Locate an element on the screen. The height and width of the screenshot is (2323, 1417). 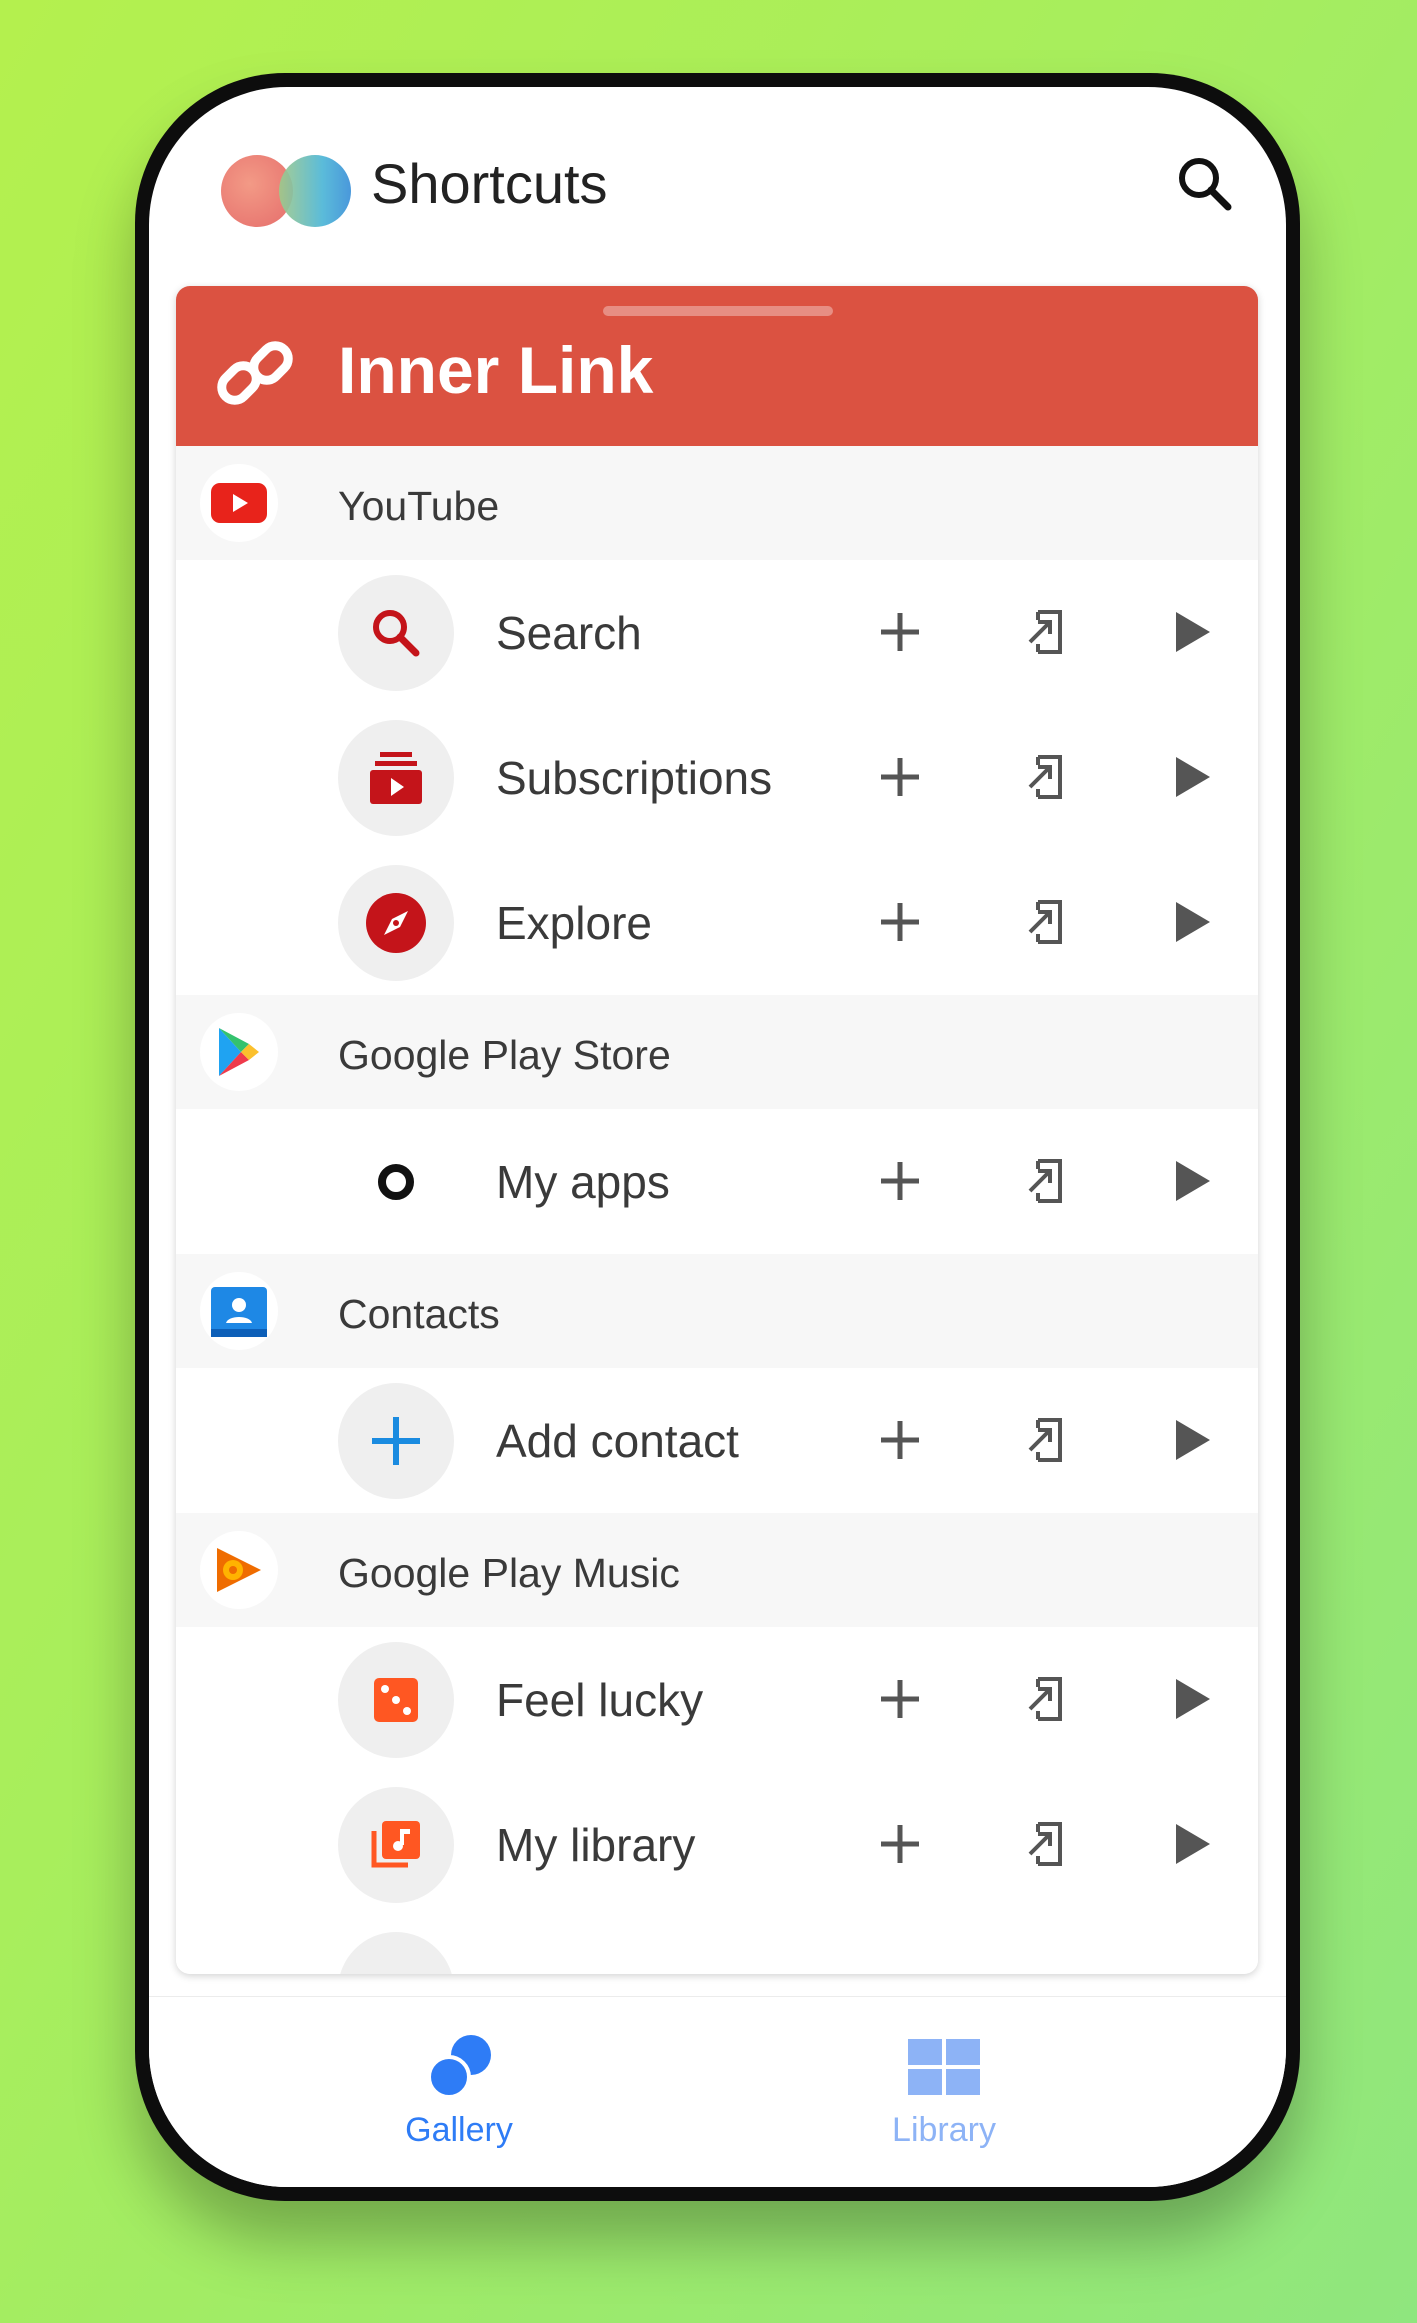
shortcut-row-my-apps: My apps is located at coordinates (717, 1181).